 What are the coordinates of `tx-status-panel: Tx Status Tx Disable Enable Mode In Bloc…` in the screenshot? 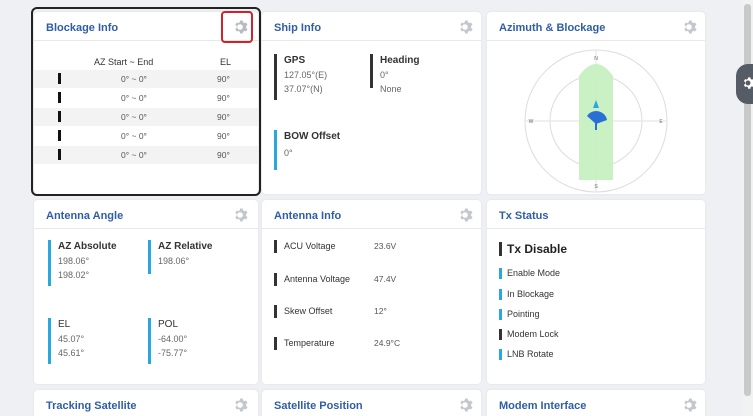 It's located at (596, 292).